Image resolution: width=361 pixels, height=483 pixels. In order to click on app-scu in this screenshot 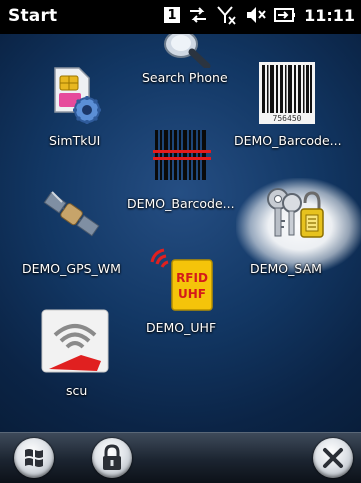, I will do `click(75, 342)`.